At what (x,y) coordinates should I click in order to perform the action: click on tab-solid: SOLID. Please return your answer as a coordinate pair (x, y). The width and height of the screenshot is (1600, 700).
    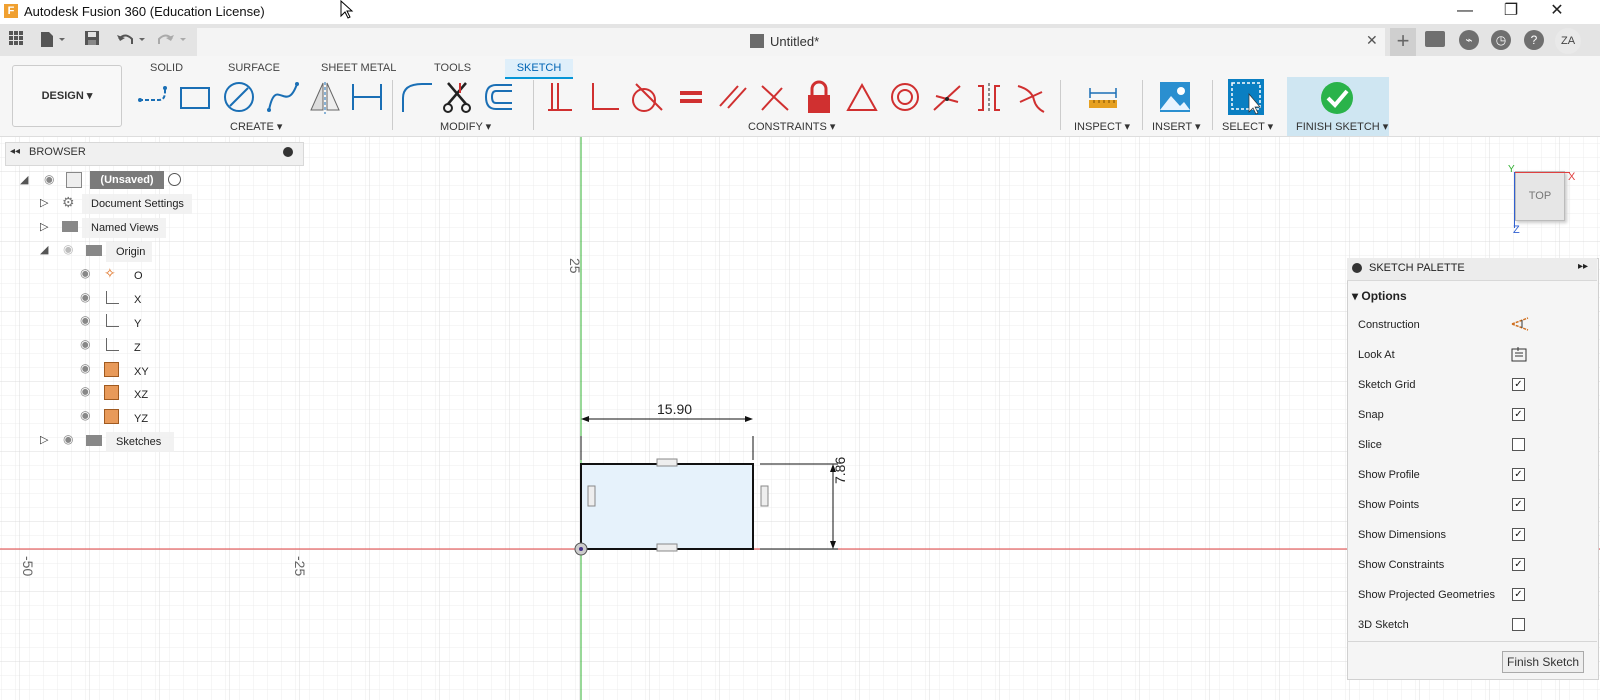
    Looking at the image, I should click on (166, 68).